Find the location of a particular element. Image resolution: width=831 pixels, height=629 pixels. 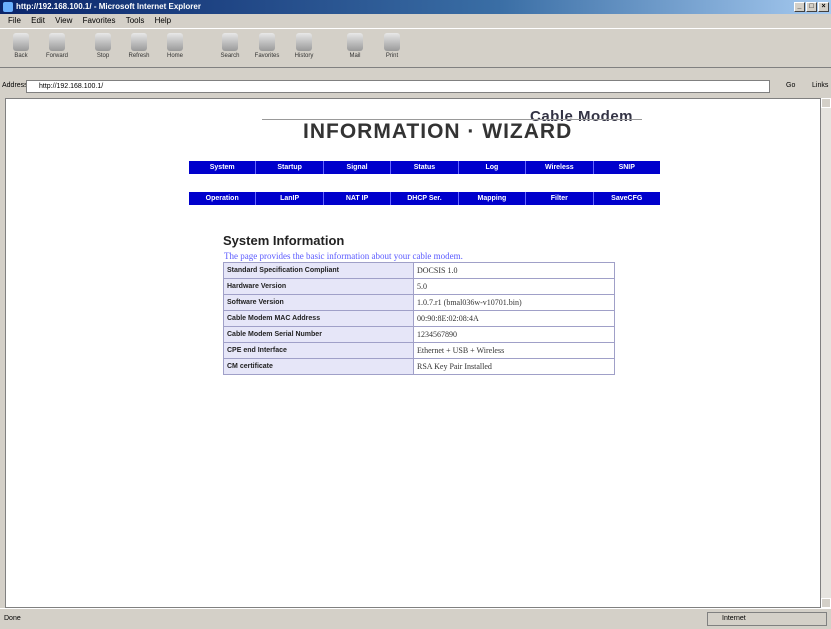

nav-filter: Filter is located at coordinates (560, 198).